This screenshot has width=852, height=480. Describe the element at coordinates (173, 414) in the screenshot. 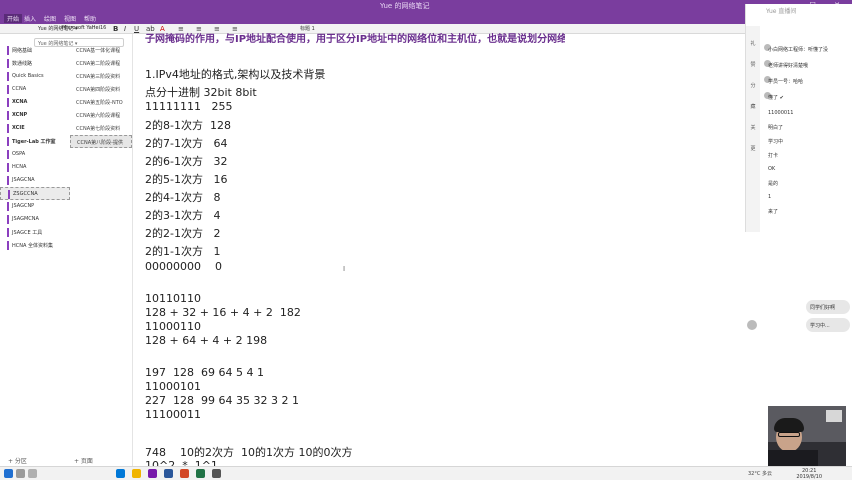

I see `note-line: 11100011` at that location.